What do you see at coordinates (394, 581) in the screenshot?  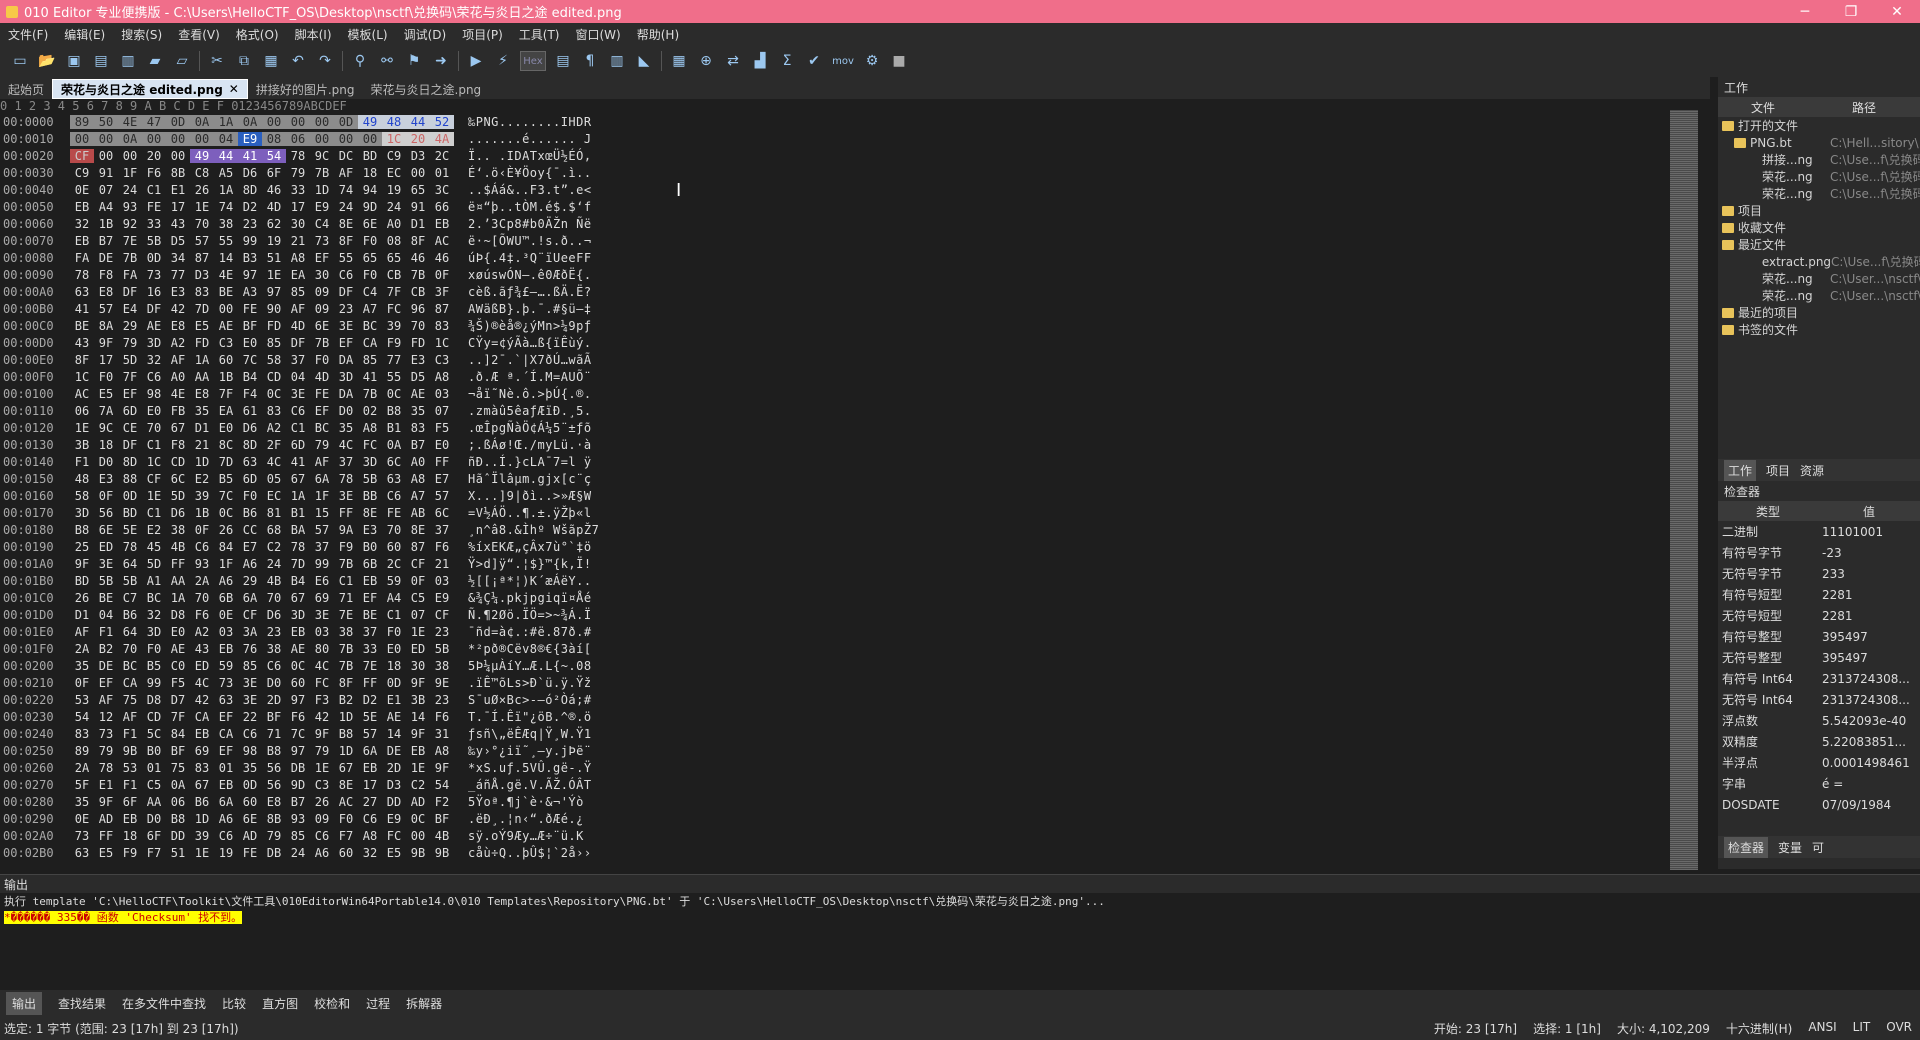 I see `hex-byte: 59` at bounding box center [394, 581].